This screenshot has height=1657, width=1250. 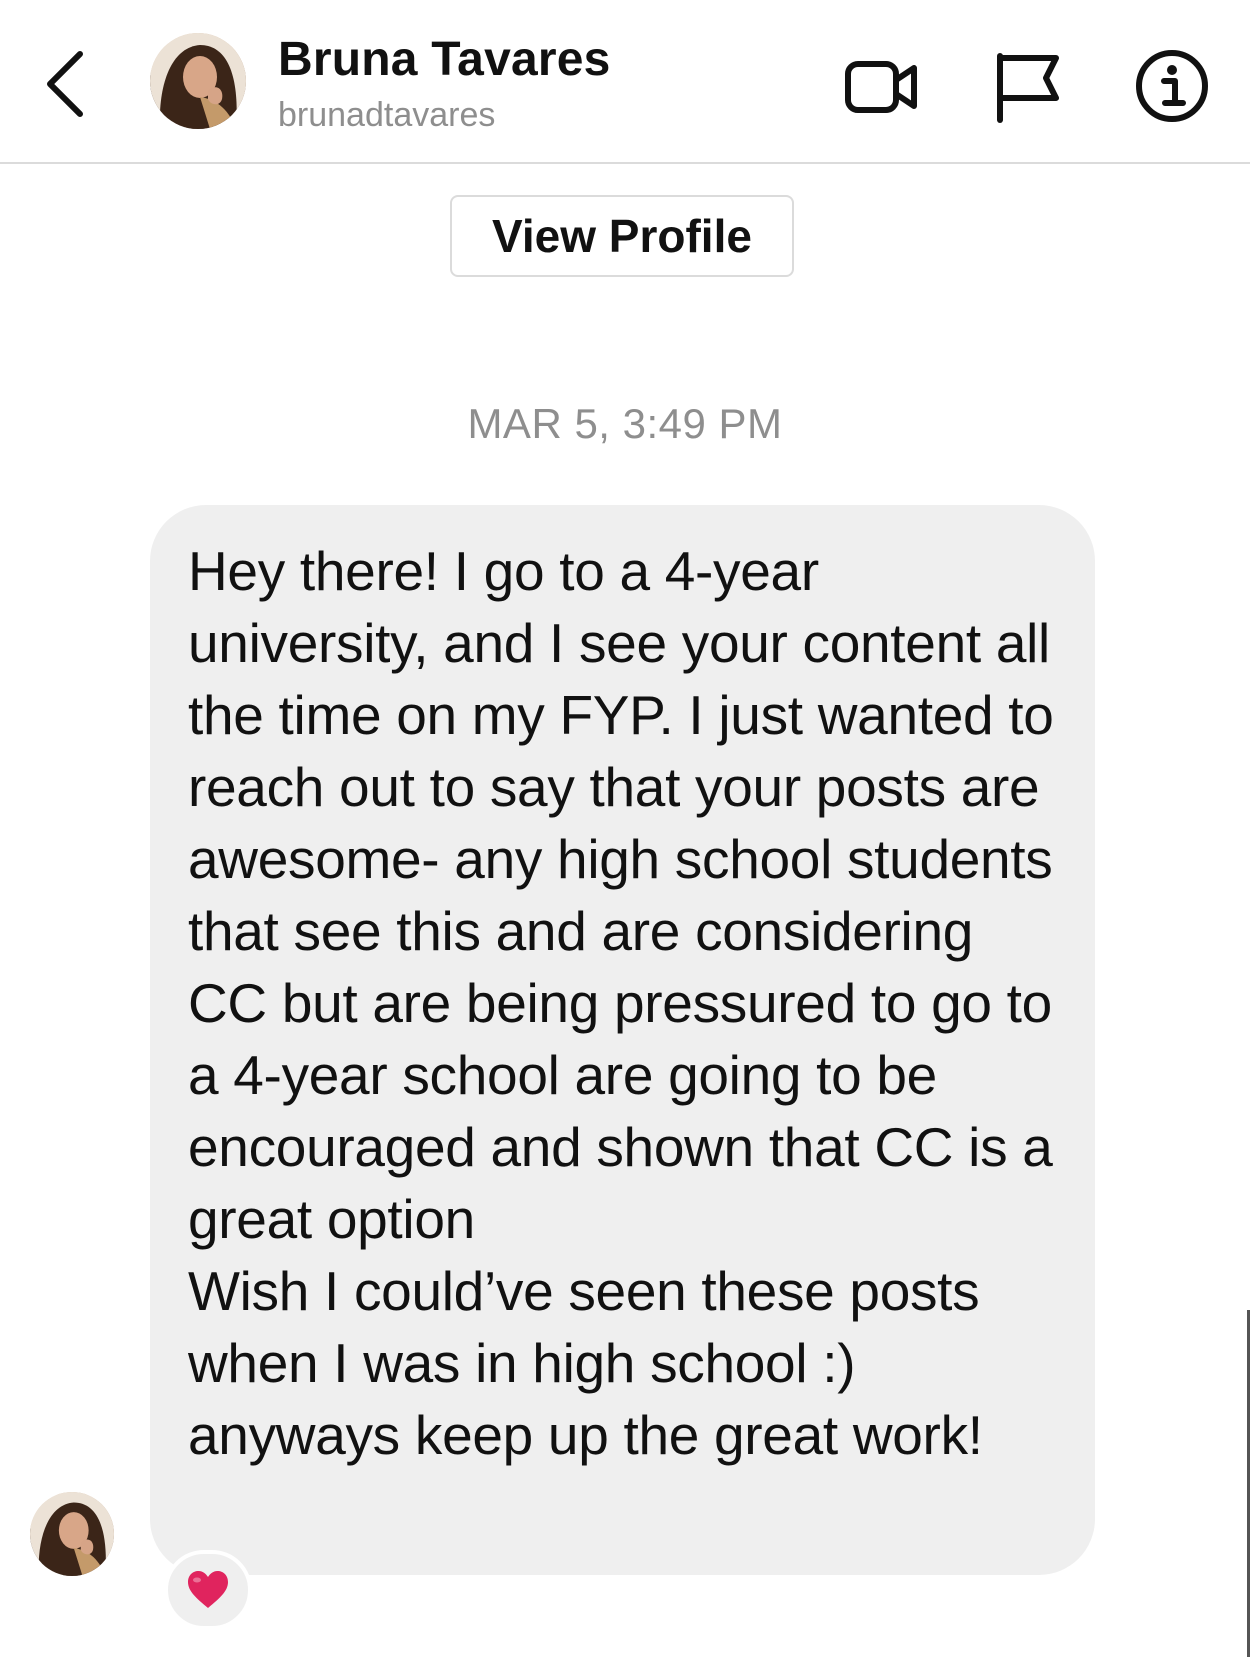 What do you see at coordinates (622, 236) in the screenshot?
I see `view-profile-button: View Profile` at bounding box center [622, 236].